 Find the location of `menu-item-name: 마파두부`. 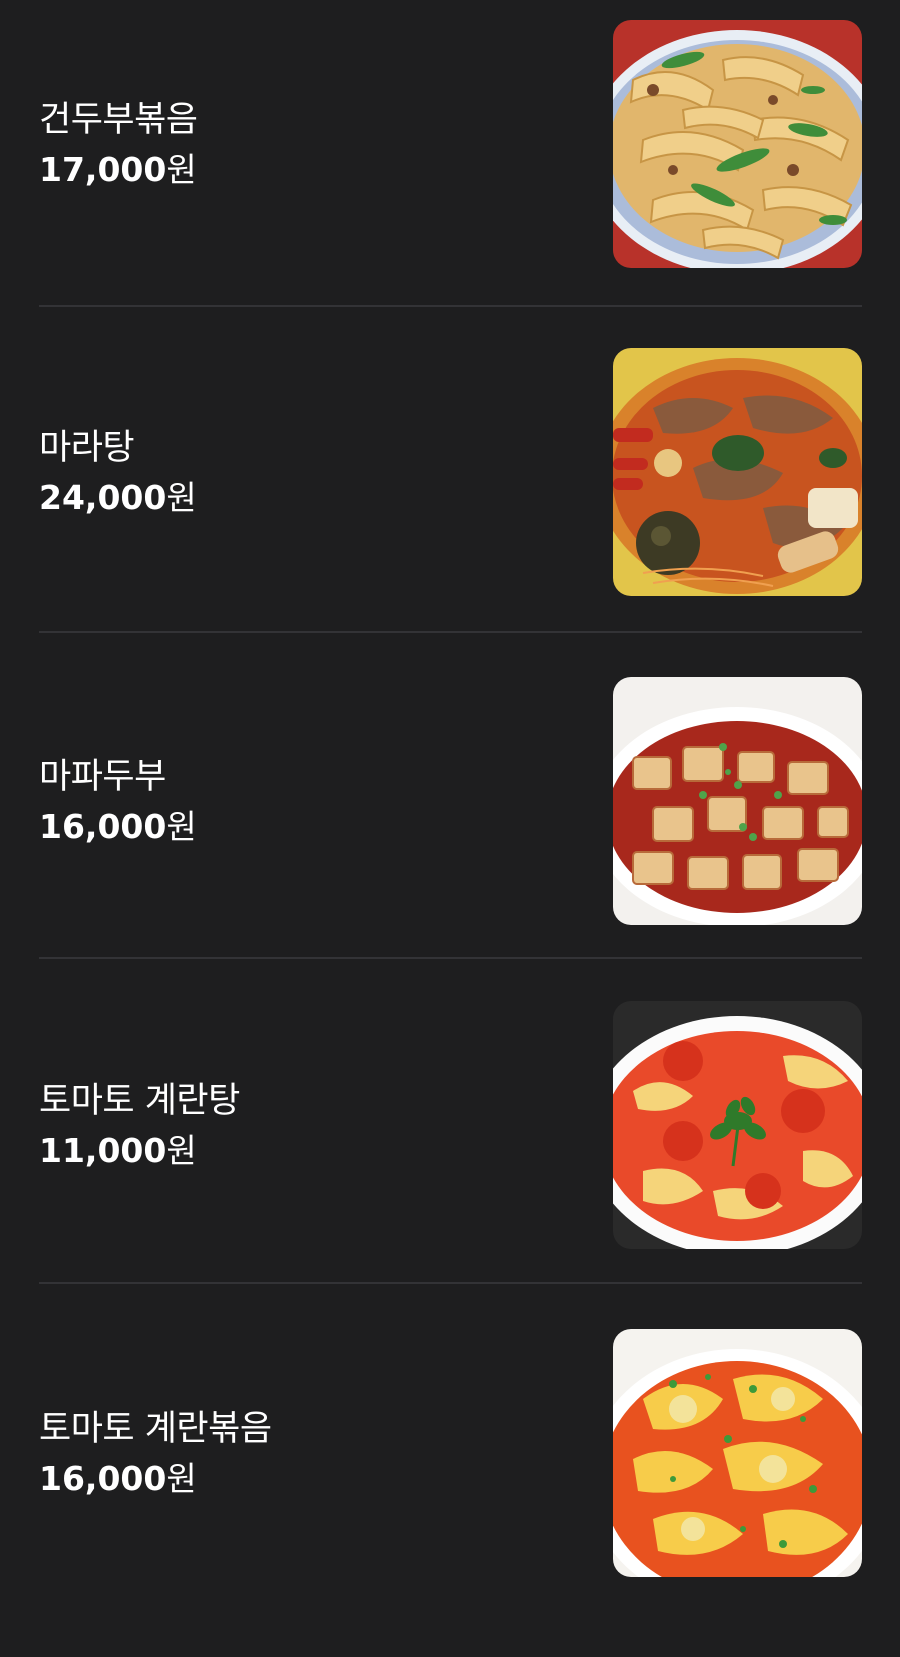

menu-item-name: 마파두부 is located at coordinates (102, 777).